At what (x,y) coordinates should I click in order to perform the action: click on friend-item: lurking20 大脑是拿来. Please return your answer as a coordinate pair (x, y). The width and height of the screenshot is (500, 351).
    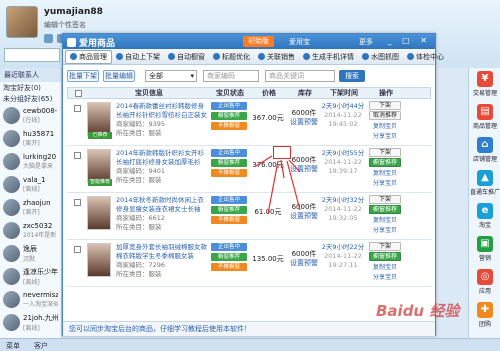
    Looking at the image, I should click on (30, 161).